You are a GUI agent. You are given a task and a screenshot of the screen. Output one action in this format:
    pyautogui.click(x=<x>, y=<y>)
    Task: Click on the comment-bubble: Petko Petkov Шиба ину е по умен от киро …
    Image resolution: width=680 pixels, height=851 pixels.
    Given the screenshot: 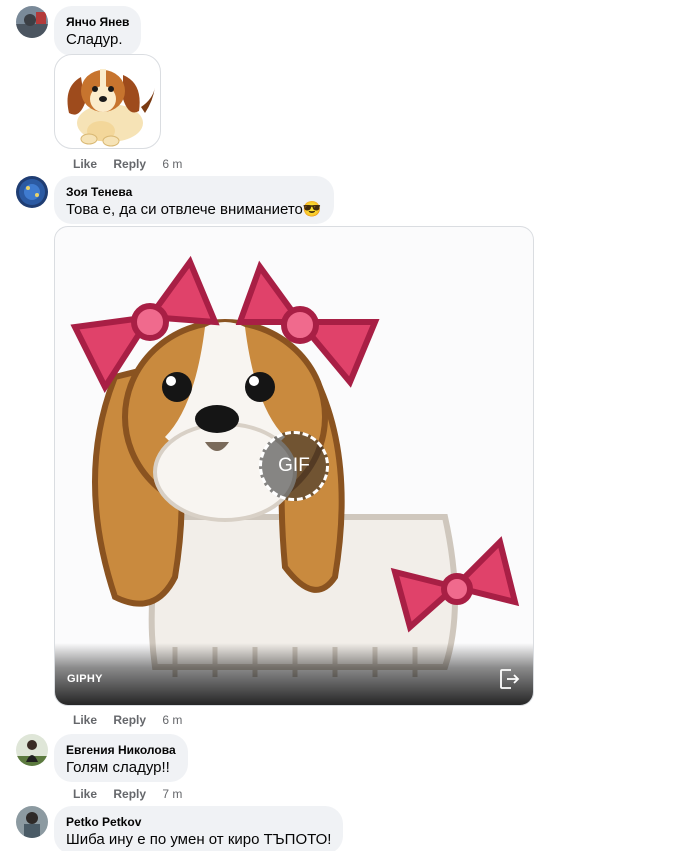 What is the action you would take?
    pyautogui.click(x=199, y=828)
    